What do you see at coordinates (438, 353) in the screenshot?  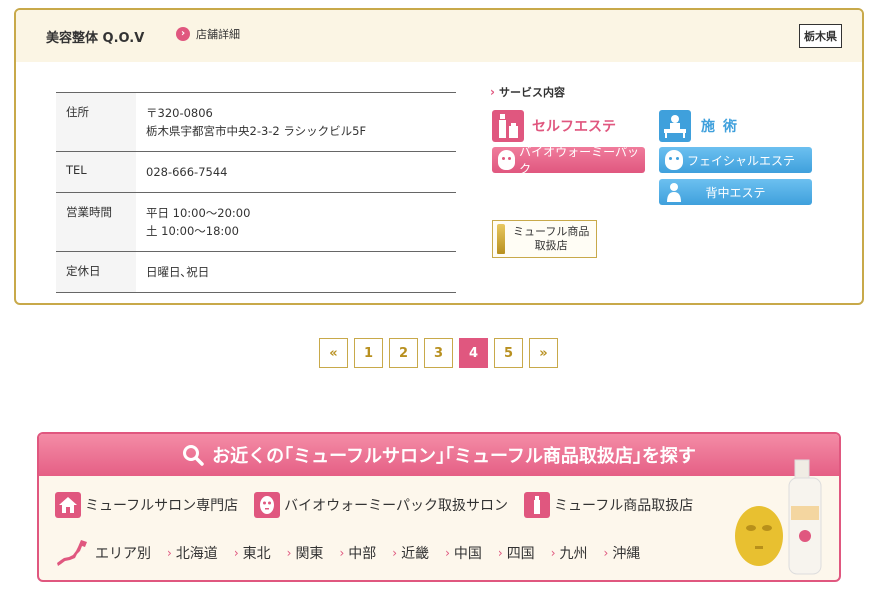 I see `page-3-button: 3` at bounding box center [438, 353].